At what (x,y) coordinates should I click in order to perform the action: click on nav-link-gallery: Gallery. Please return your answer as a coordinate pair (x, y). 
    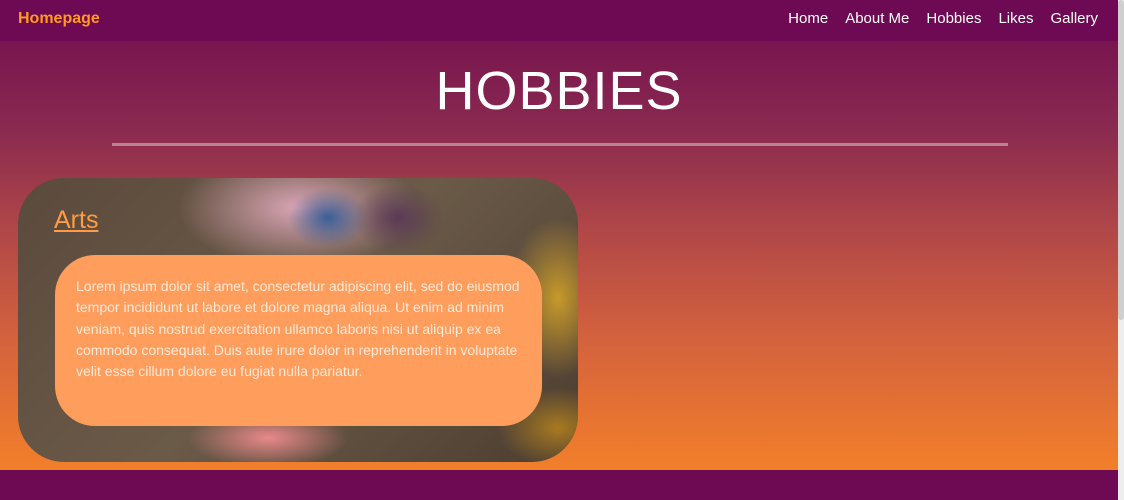
    Looking at the image, I should click on (1074, 18).